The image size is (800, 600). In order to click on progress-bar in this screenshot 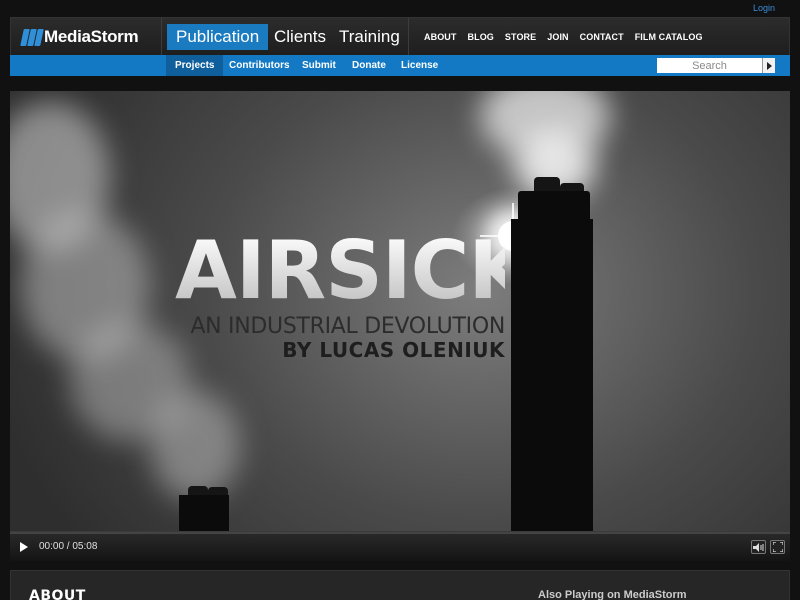, I will do `click(400, 533)`.